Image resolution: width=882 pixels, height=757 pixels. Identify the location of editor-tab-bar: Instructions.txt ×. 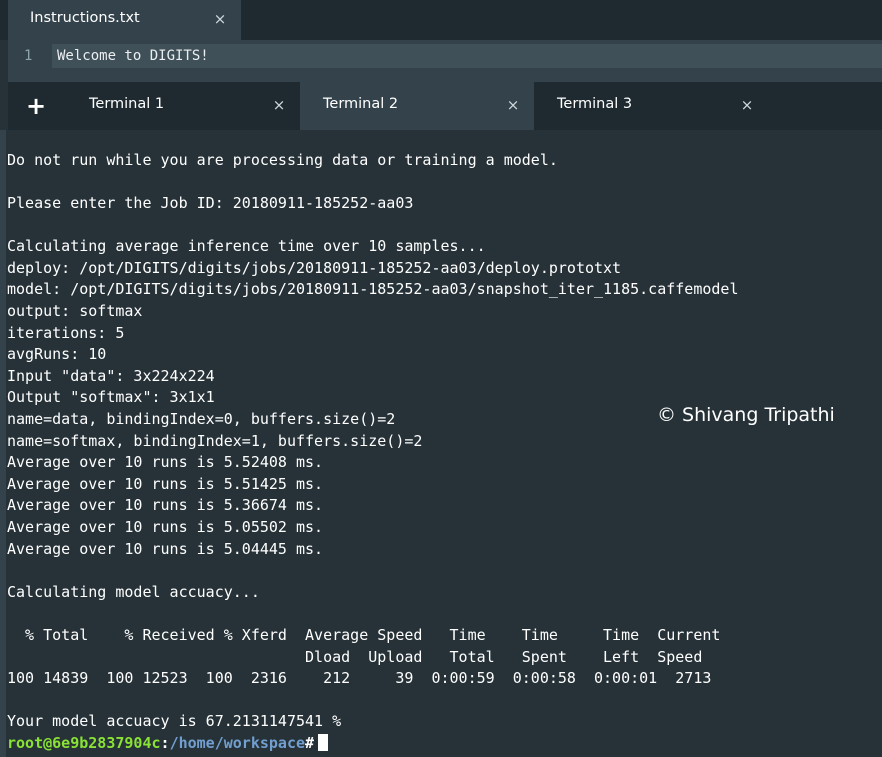
(441, 20).